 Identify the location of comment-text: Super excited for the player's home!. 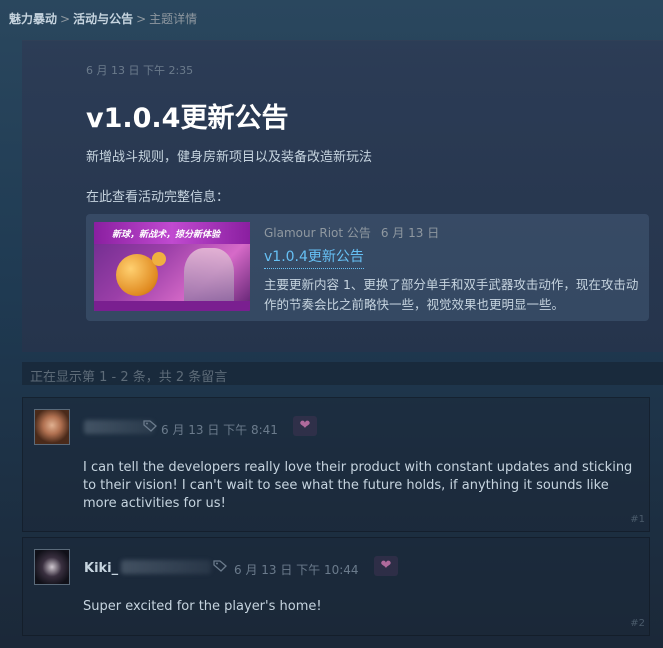
(202, 606).